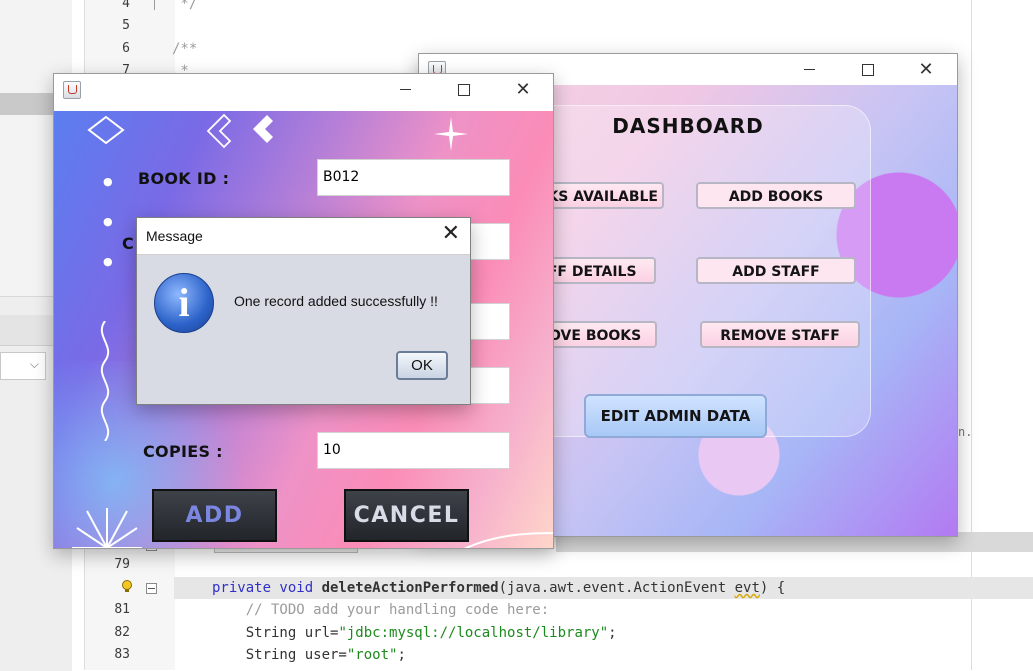 This screenshot has height=671, width=1033. What do you see at coordinates (122, 609) in the screenshot?
I see `line-number: 81` at bounding box center [122, 609].